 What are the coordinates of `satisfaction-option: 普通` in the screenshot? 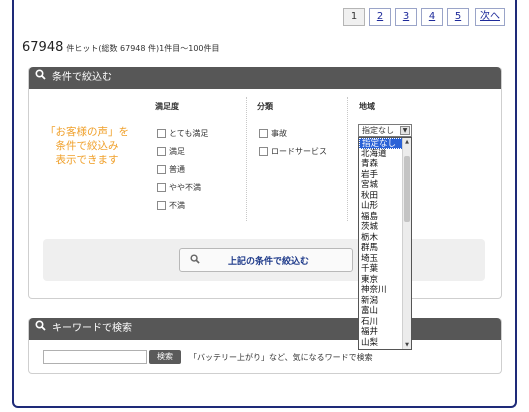 It's located at (171, 169).